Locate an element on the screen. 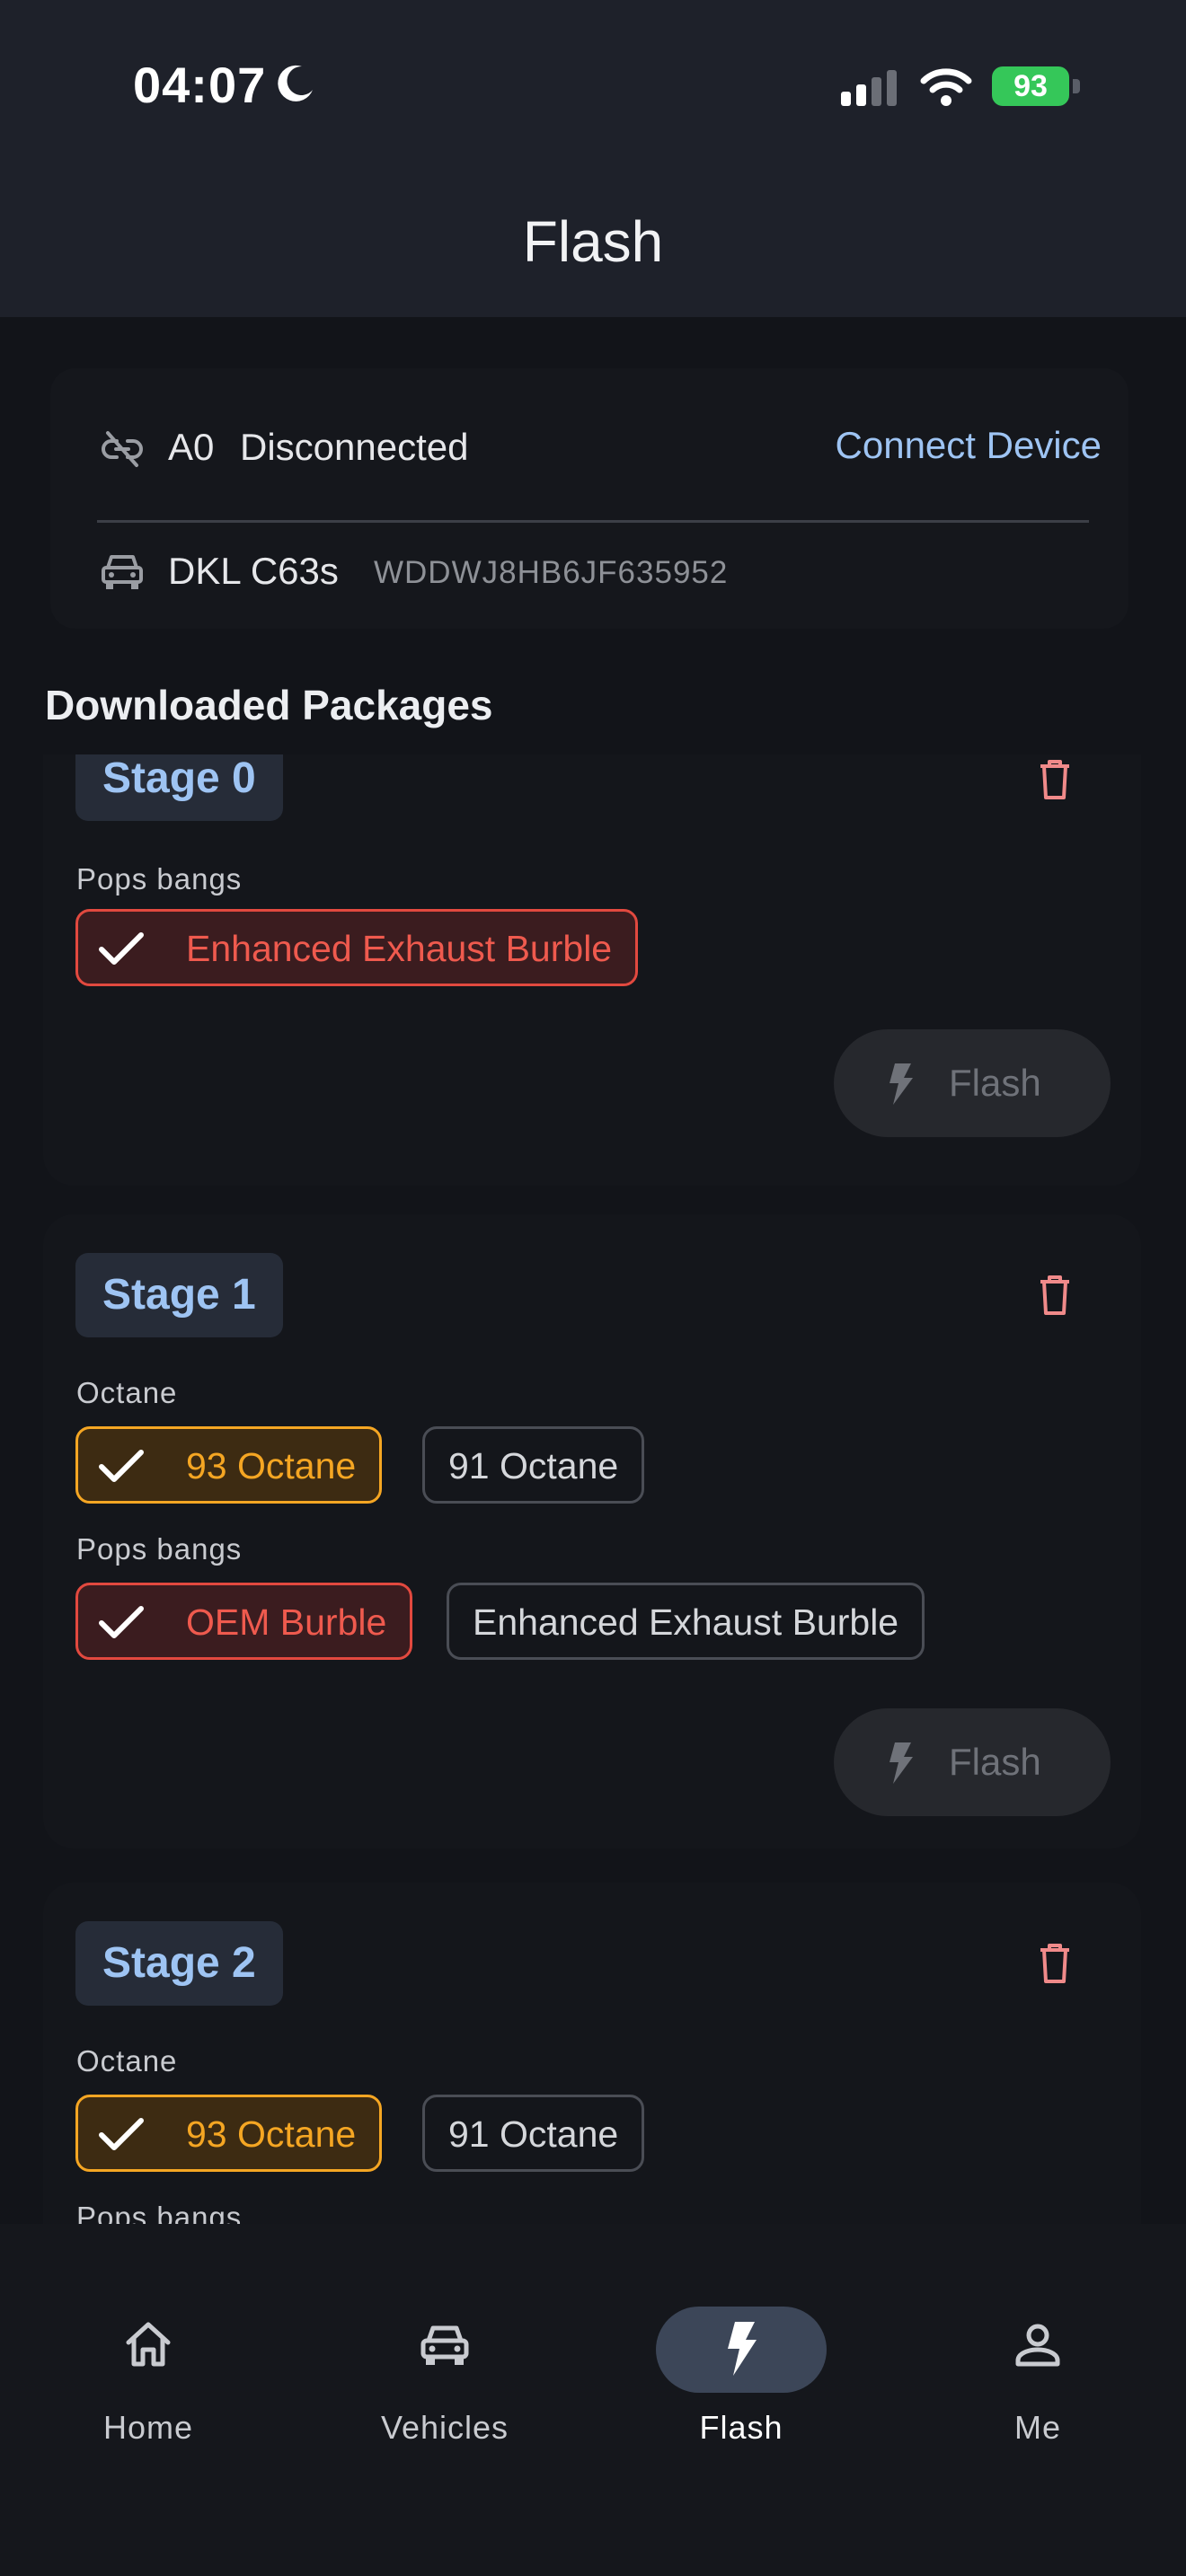  nav-item-label: Me is located at coordinates (1037, 2427).